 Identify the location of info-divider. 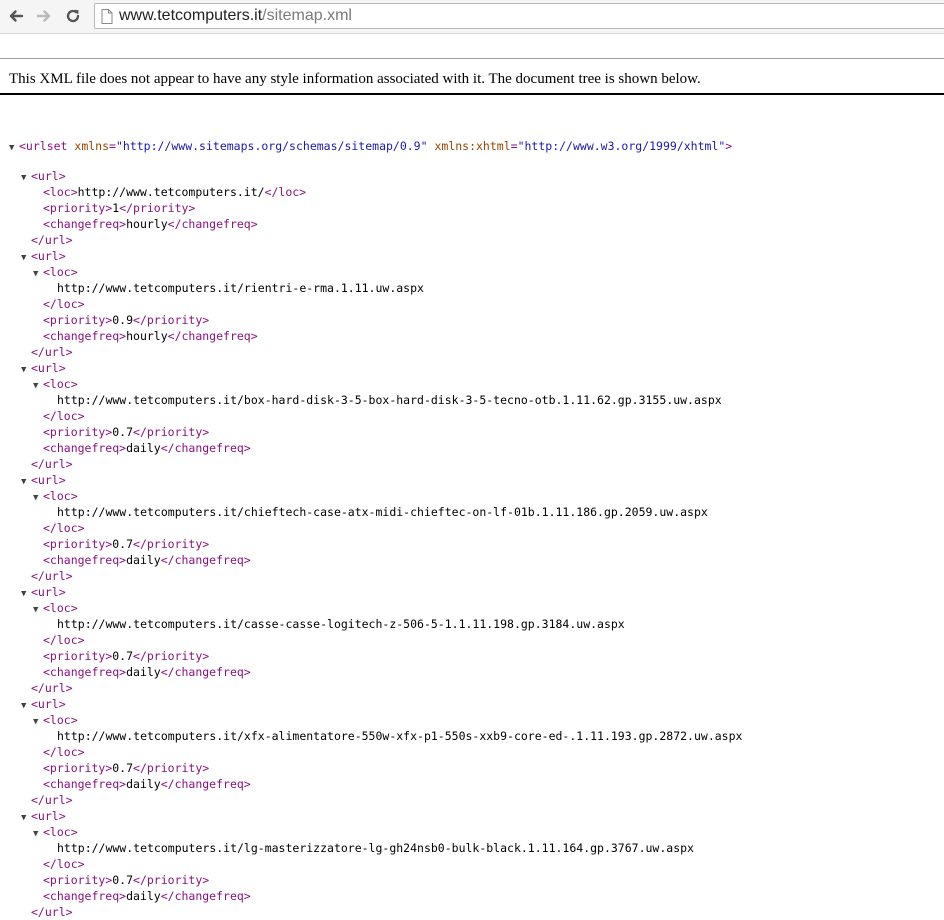
(472, 94).